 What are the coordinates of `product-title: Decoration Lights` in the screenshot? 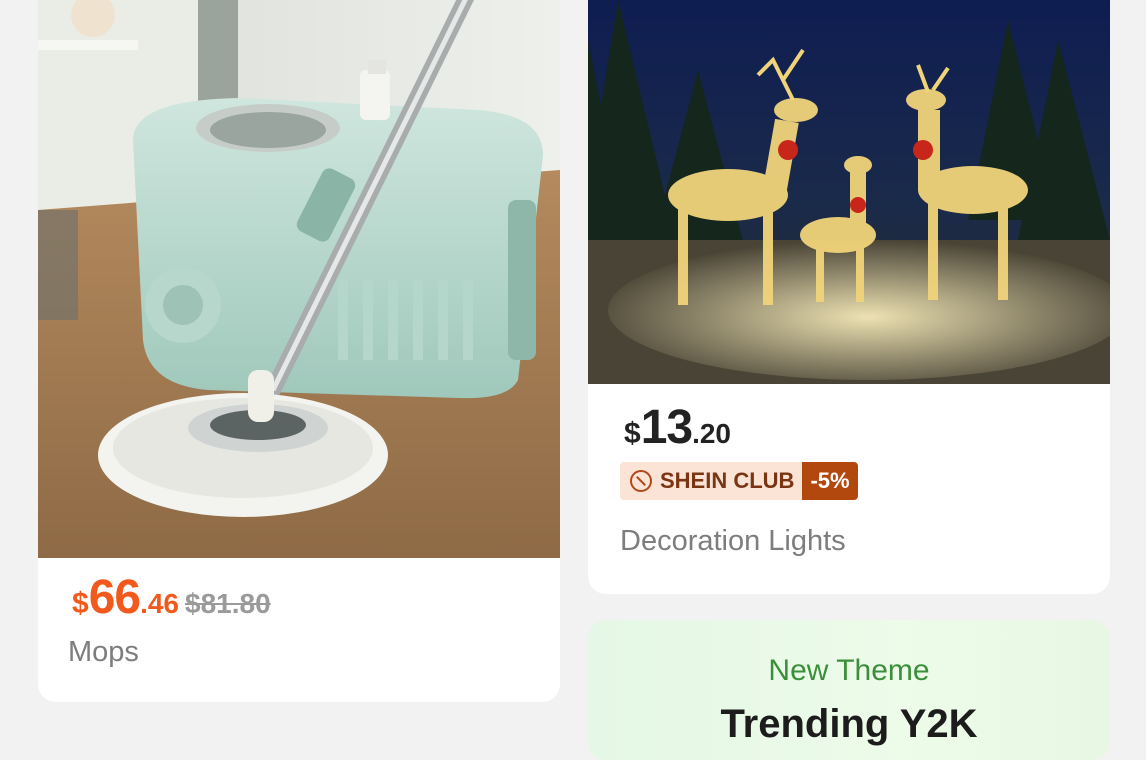 It's located at (733, 541).